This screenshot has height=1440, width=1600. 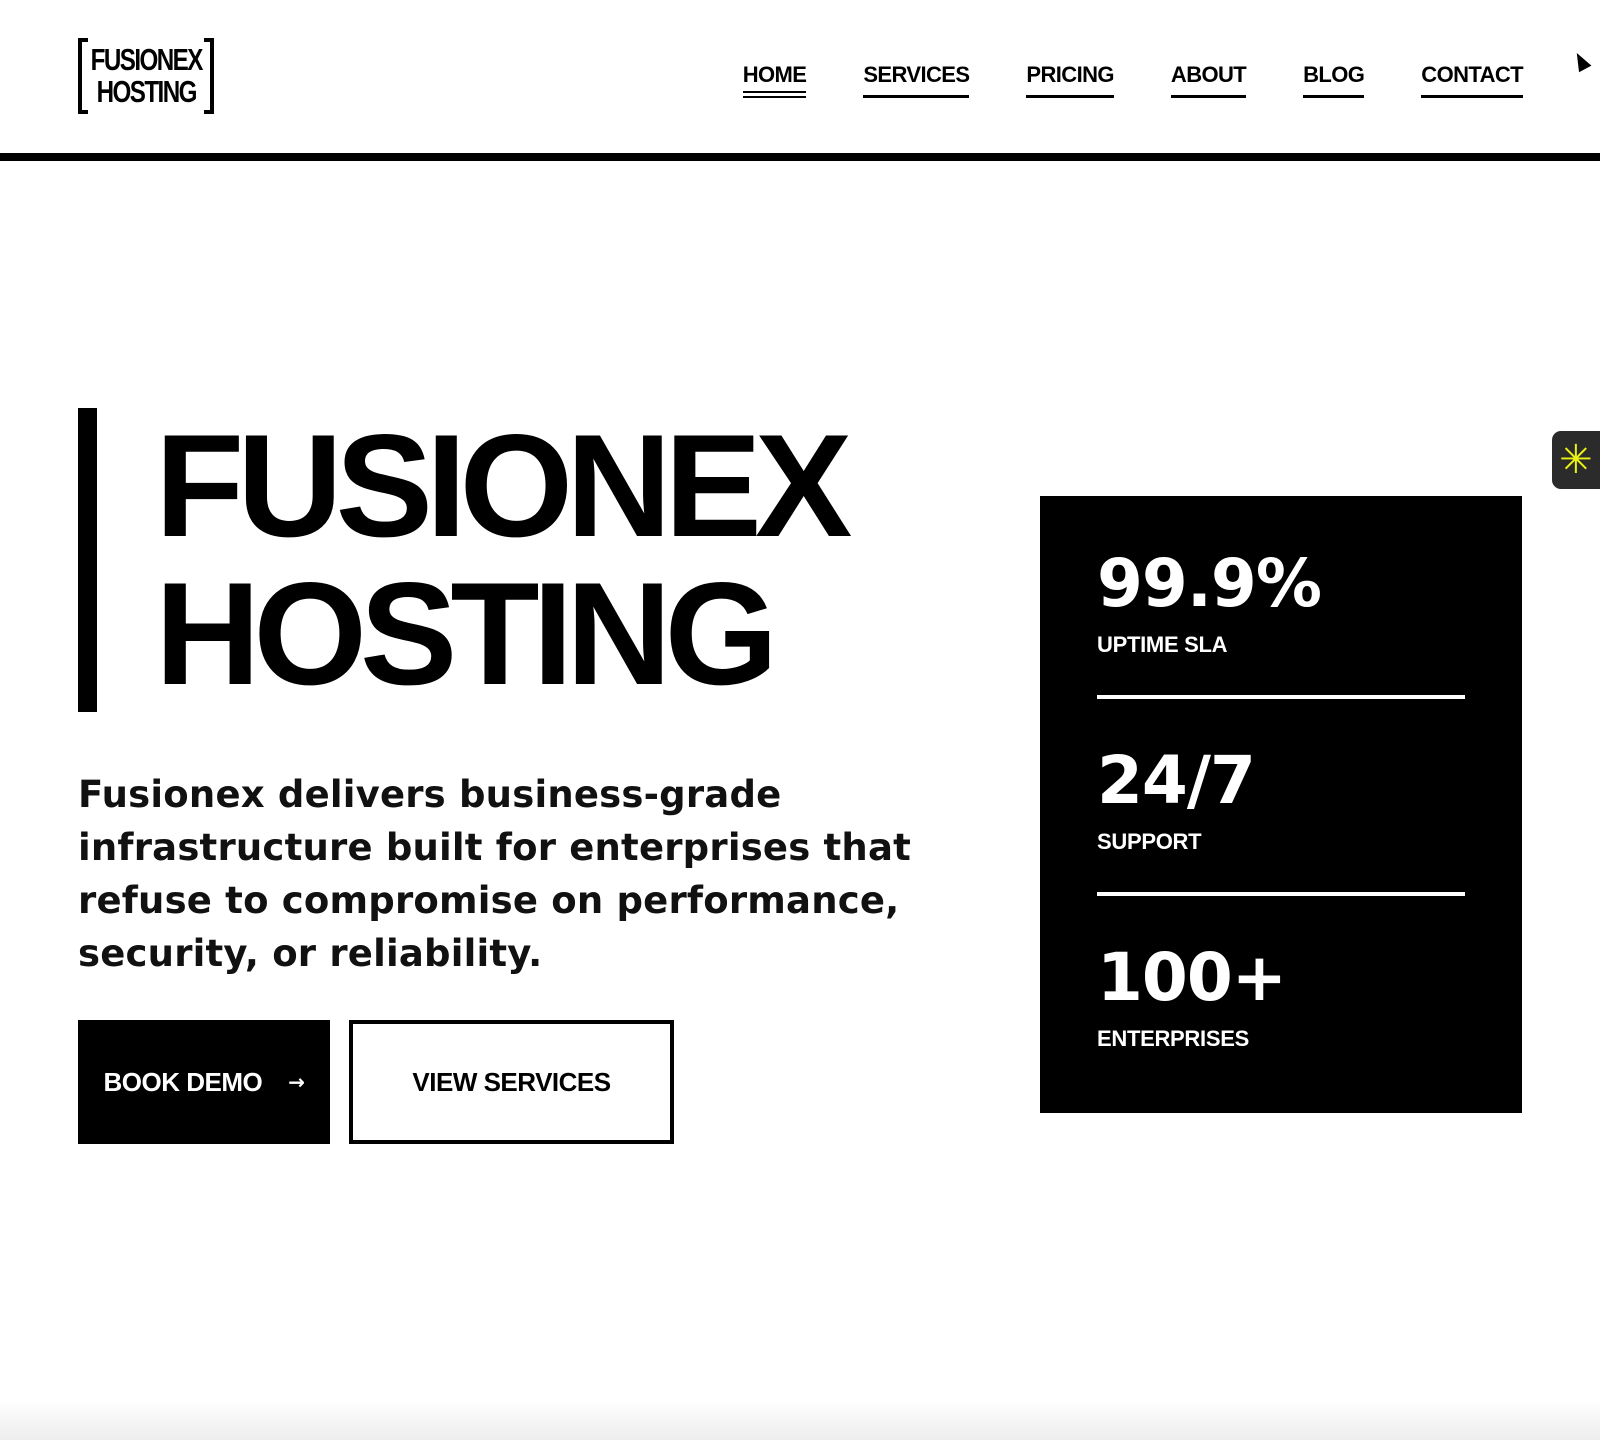 I want to click on hero-accent-bar, so click(x=87, y=560).